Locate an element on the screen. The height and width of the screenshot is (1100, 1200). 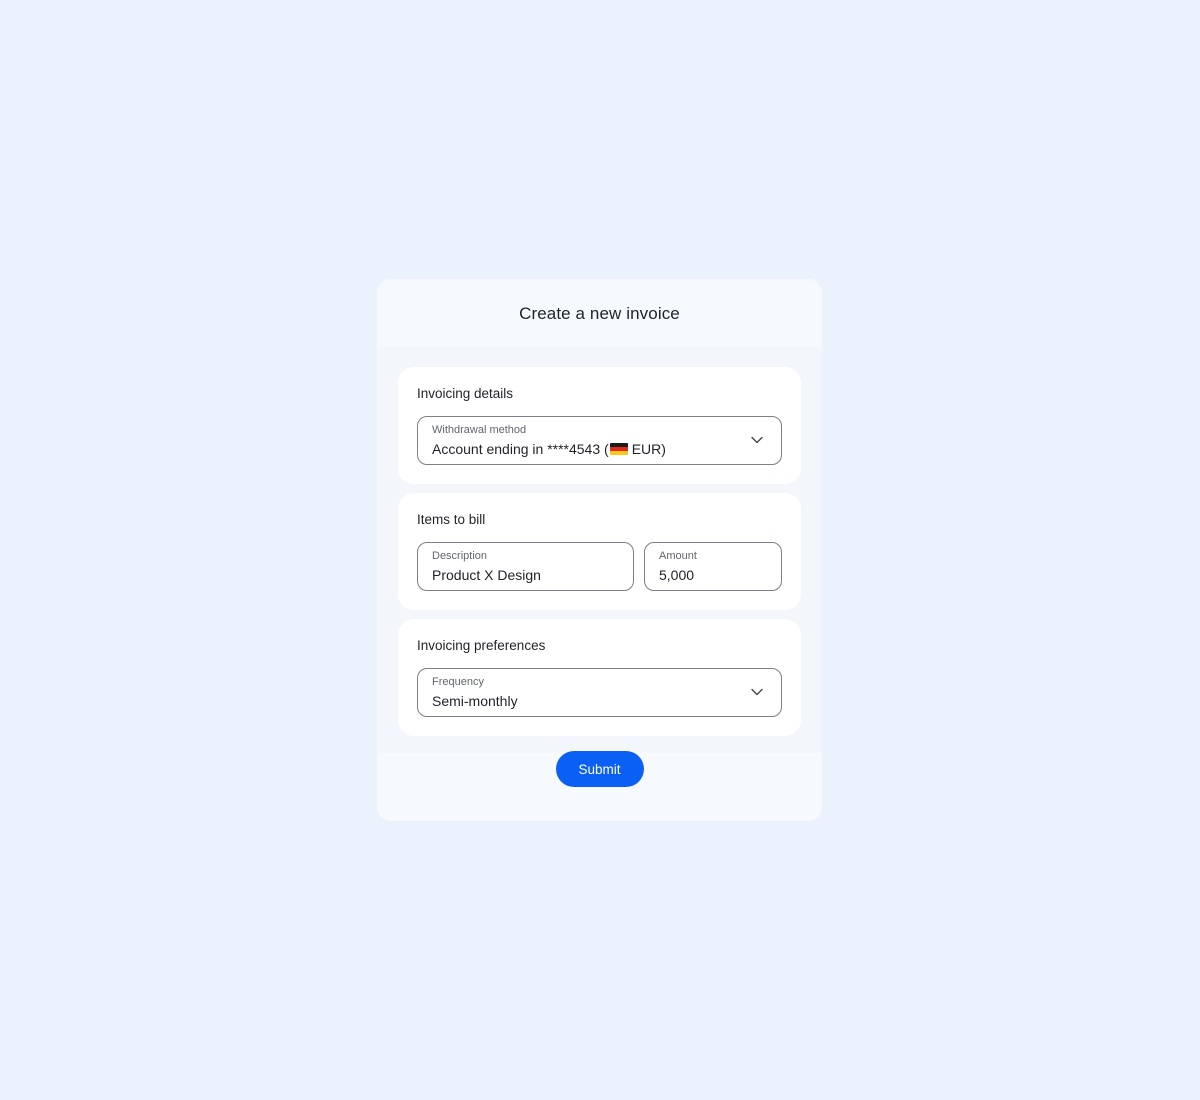
description-label: Description is located at coordinates (460, 556).